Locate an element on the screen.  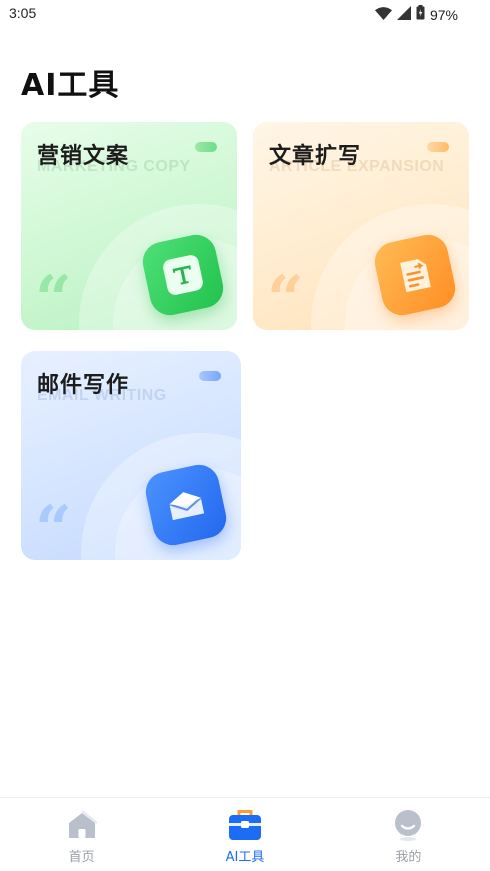
status-time: 3:05 is located at coordinates (23, 13).